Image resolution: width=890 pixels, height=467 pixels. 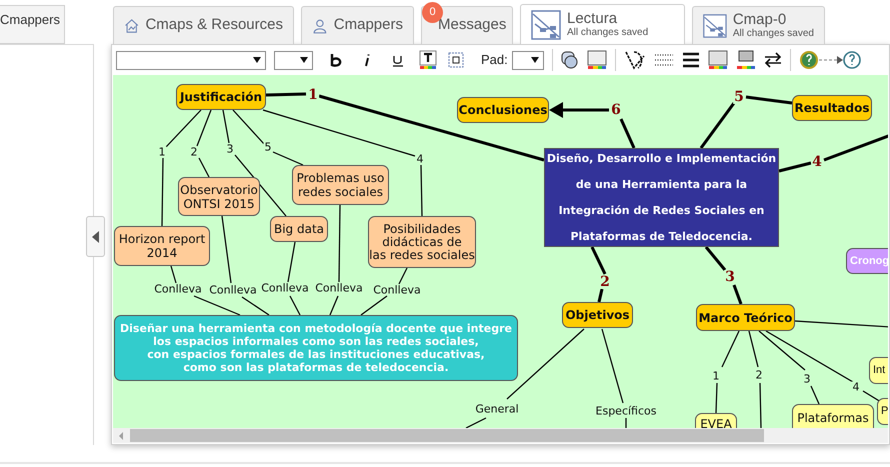 What do you see at coordinates (497, 409) in the screenshot?
I see `linking-phrase: General` at bounding box center [497, 409].